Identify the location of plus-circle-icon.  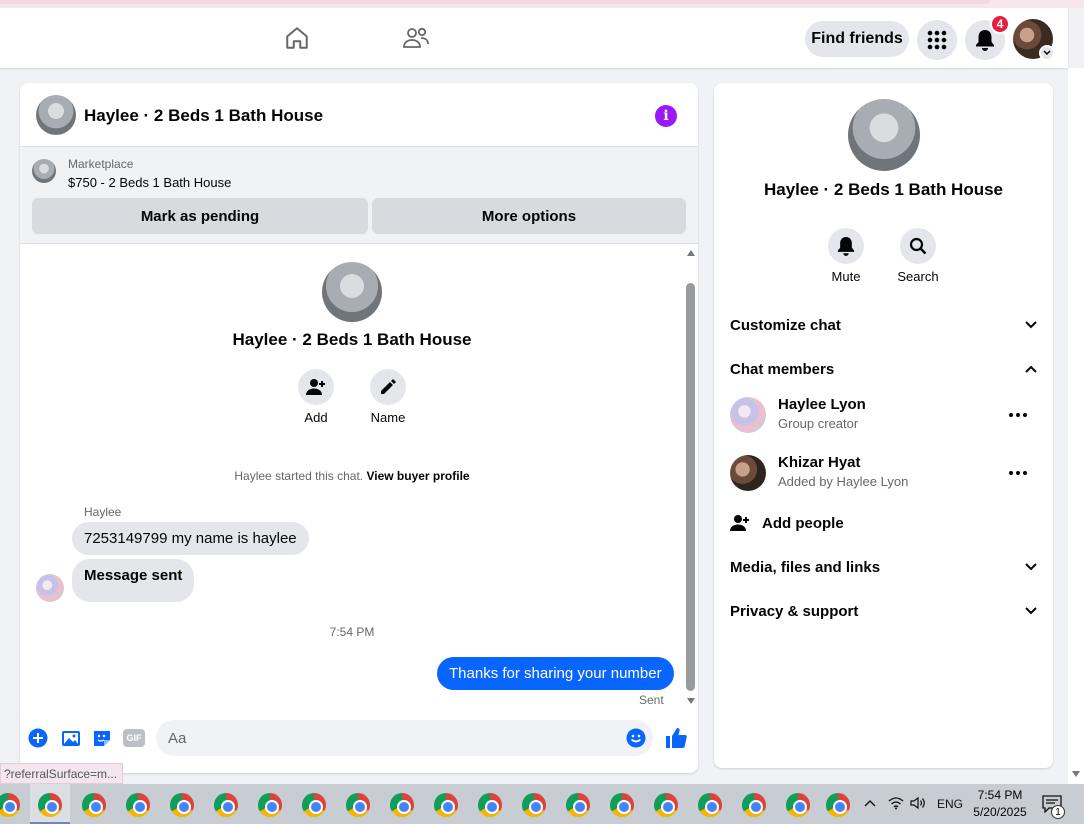
(38, 738).